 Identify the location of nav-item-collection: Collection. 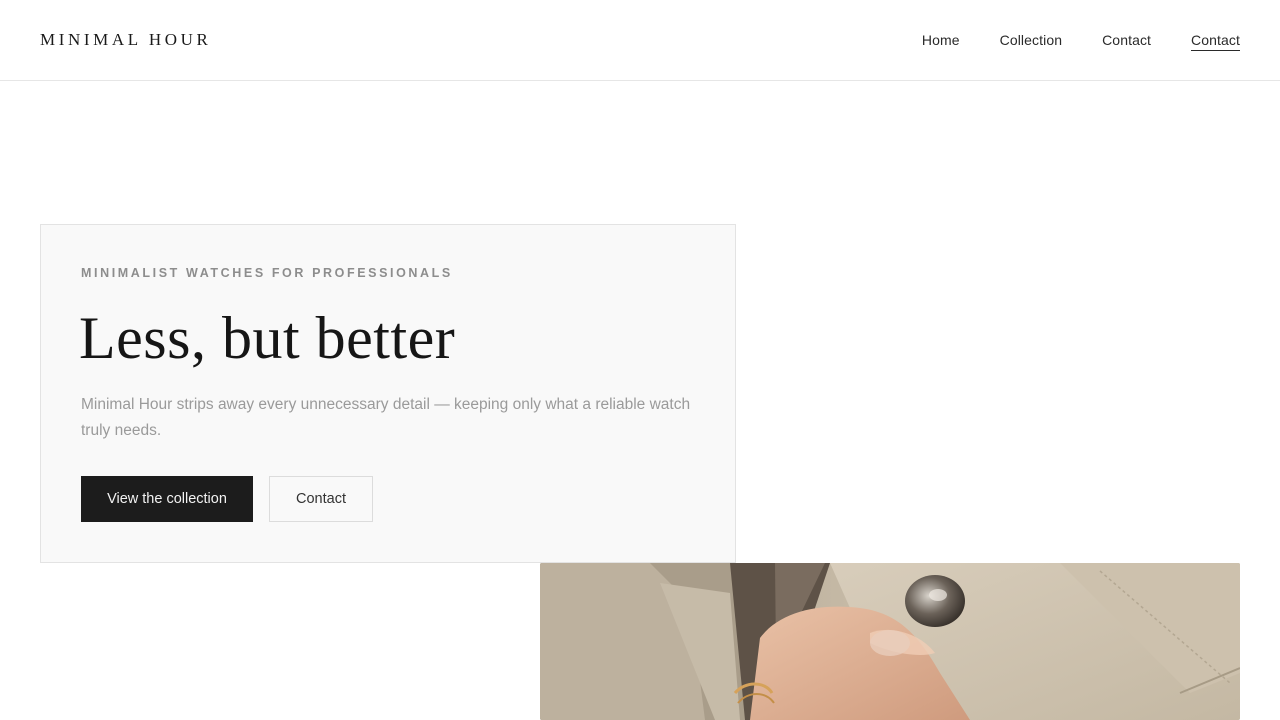
(1031, 41).